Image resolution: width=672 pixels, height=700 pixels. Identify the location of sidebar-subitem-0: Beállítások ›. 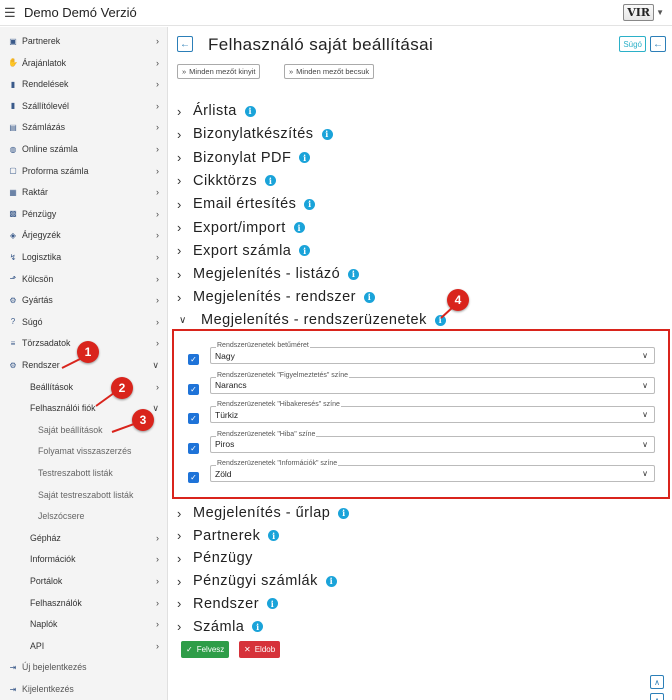
(84, 387).